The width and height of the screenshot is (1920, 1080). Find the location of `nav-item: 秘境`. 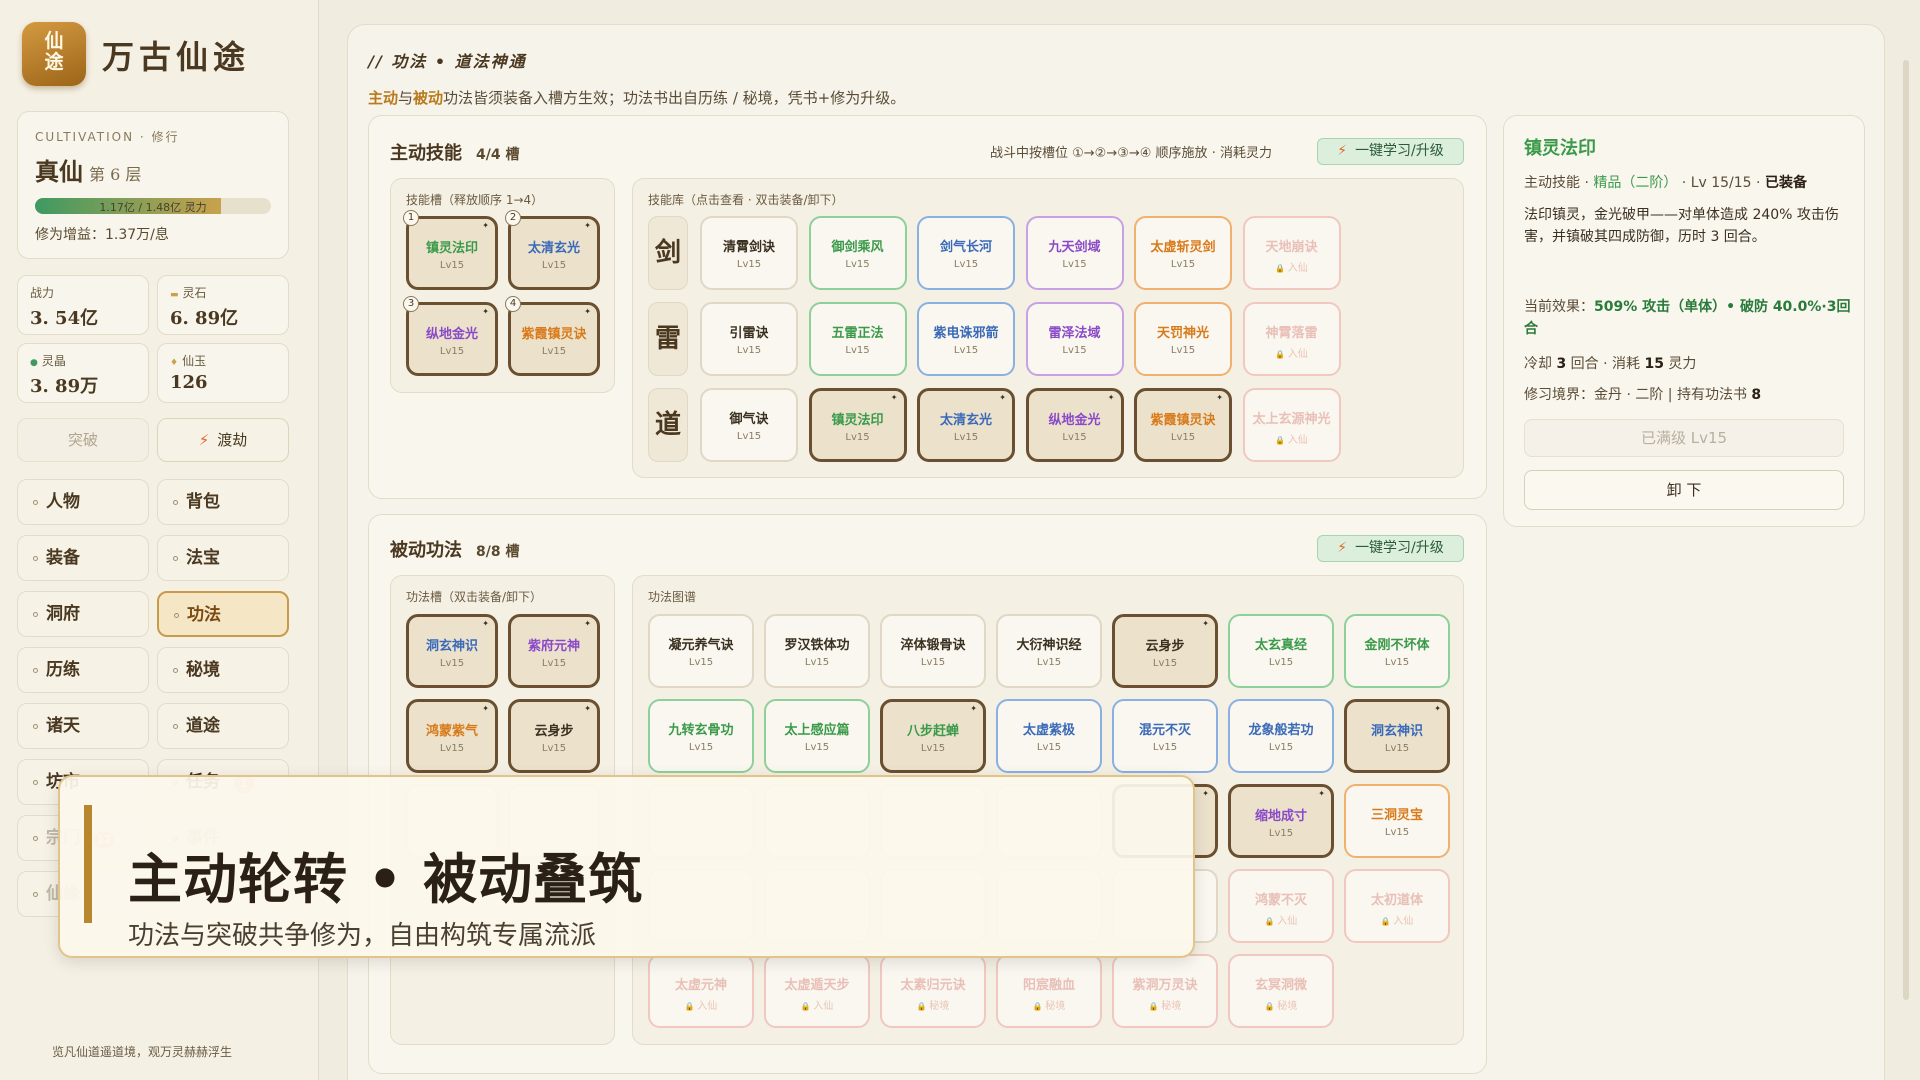

nav-item: 秘境 is located at coordinates (223, 670).